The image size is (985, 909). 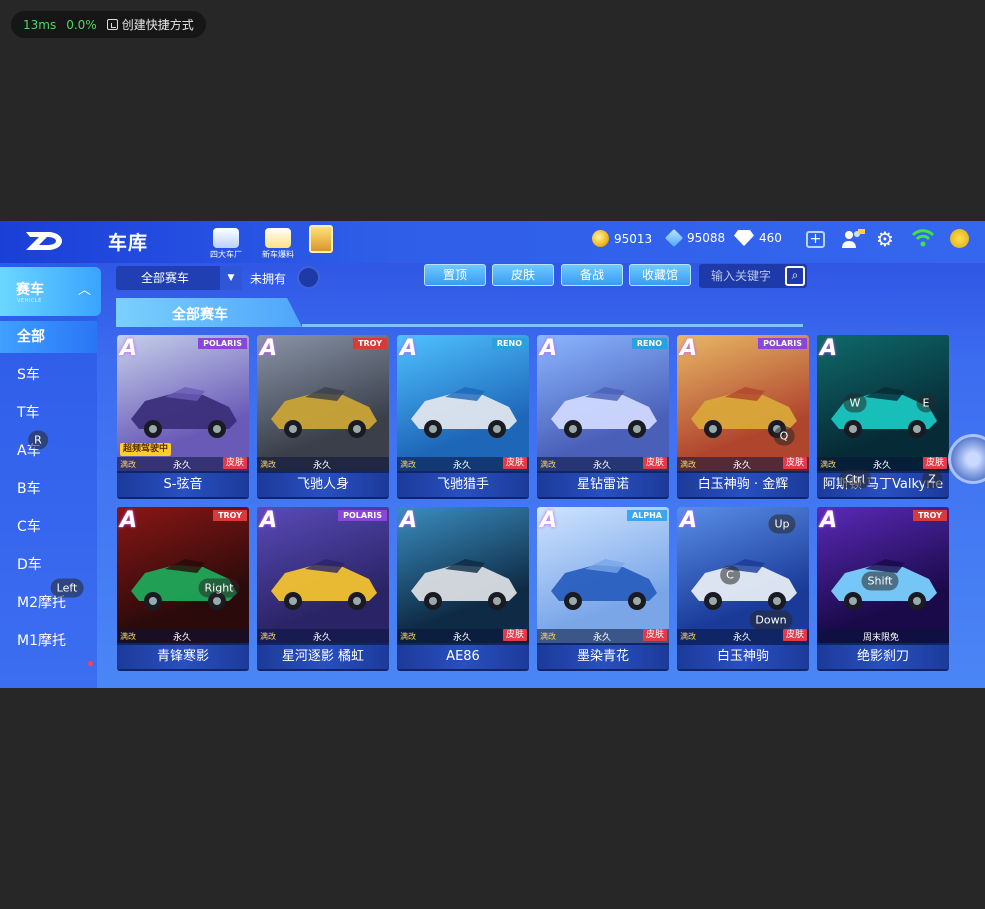 What do you see at coordinates (183, 485) in the screenshot?
I see `car-name: S-弦音` at bounding box center [183, 485].